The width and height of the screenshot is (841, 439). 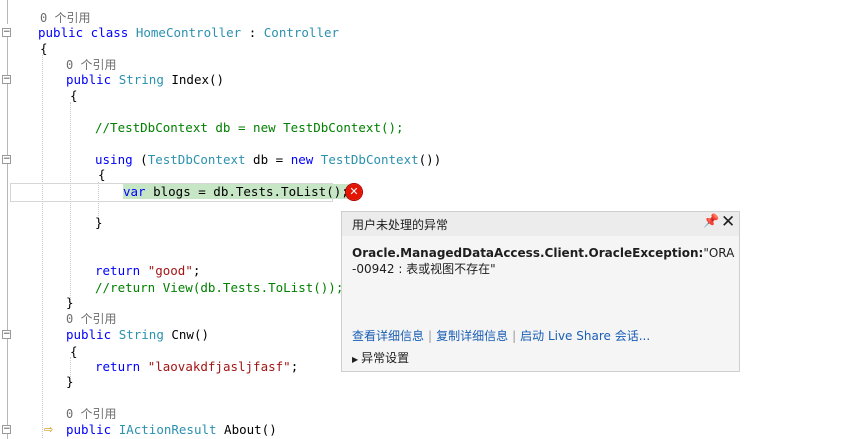 What do you see at coordinates (87, 32) in the screenshot?
I see `code-token-kw: public class` at bounding box center [87, 32].